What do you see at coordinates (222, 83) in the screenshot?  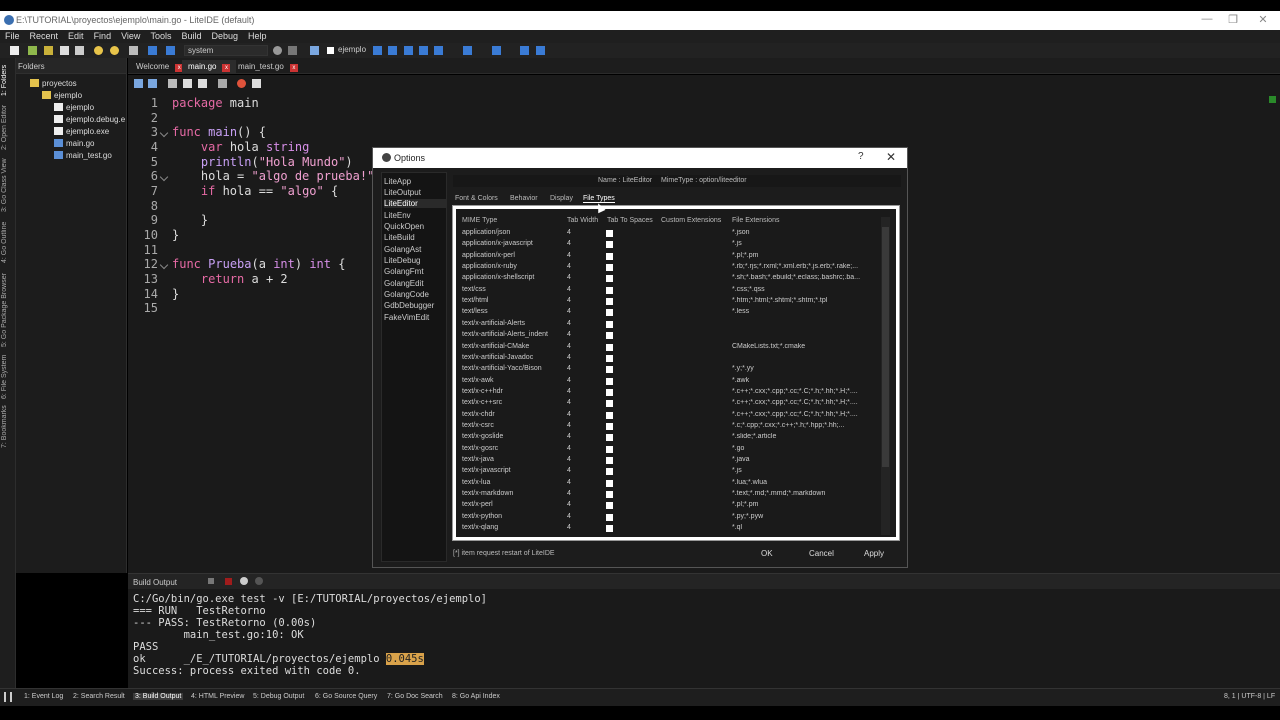 I see `lock-icon` at bounding box center [222, 83].